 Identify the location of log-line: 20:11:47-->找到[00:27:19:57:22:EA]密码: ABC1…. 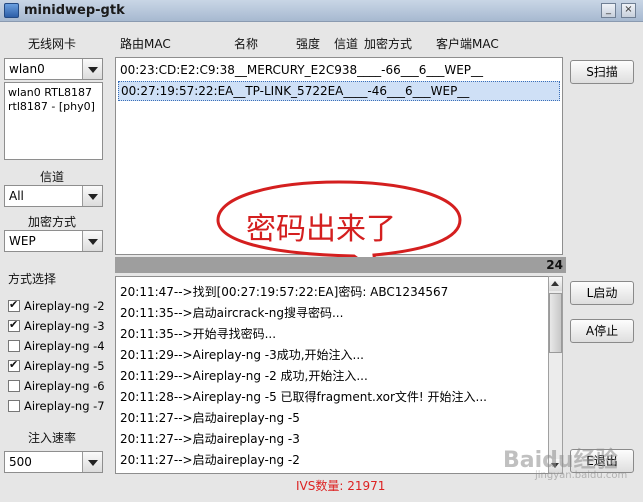
(284, 292).